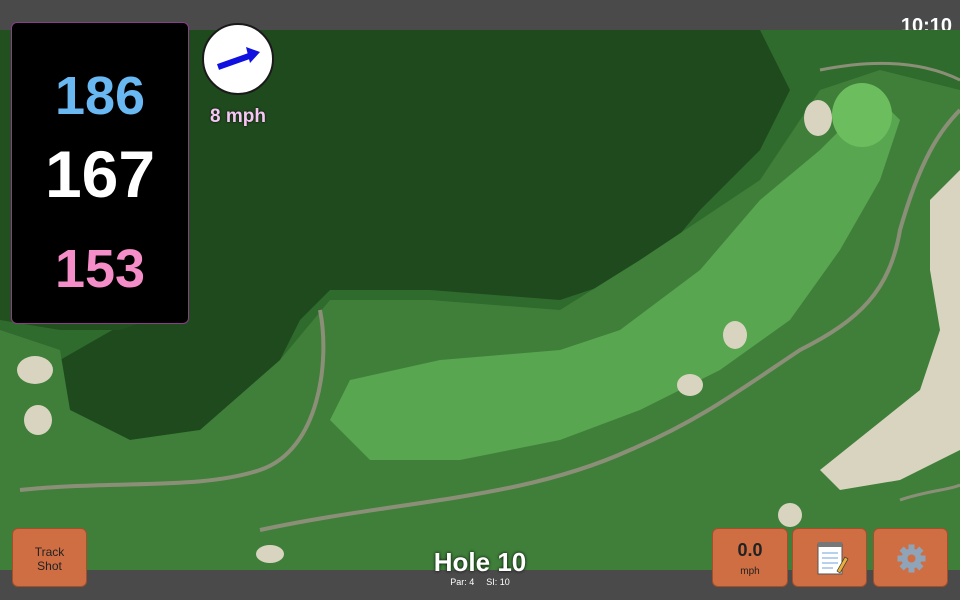  I want to click on hole-meta: Par: 4 SI: 10, so click(480, 582).